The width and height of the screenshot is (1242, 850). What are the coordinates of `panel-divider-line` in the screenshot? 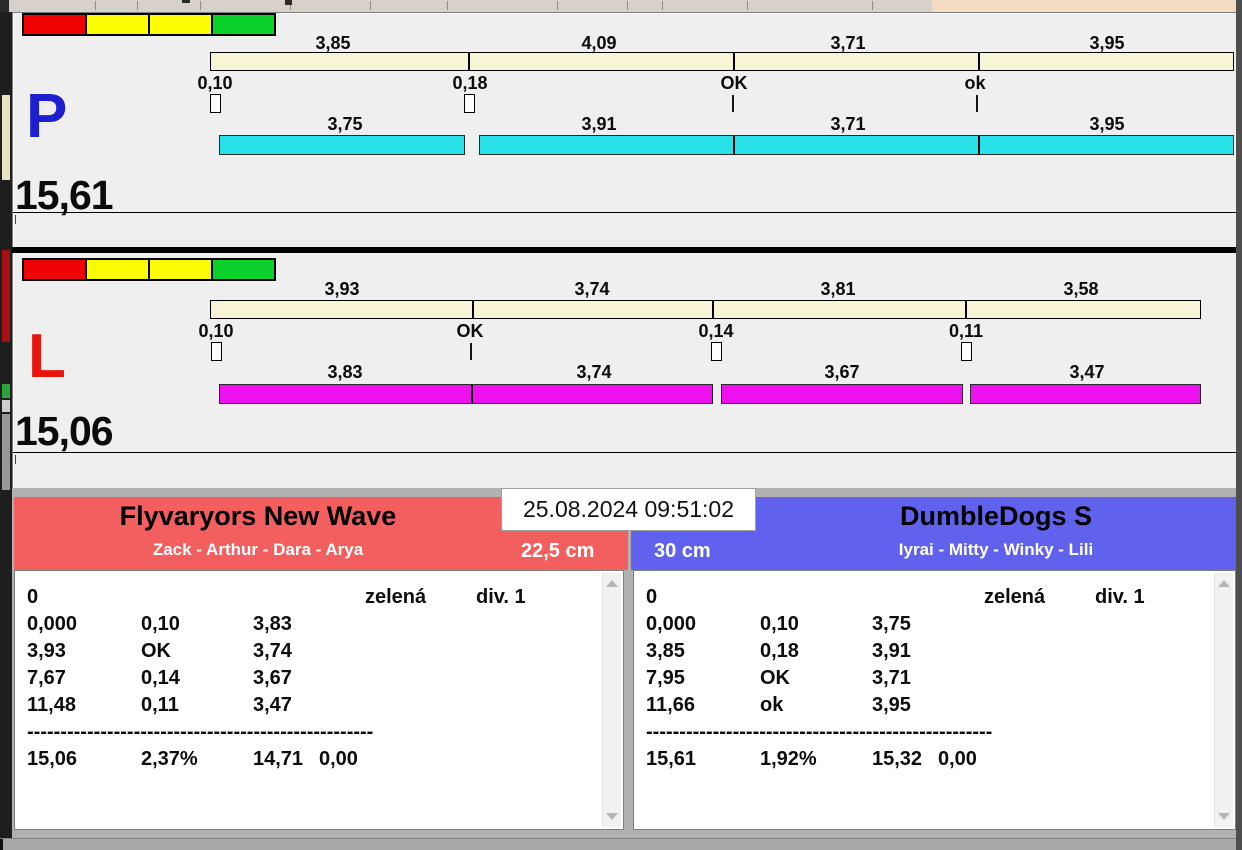 It's located at (624, 212).